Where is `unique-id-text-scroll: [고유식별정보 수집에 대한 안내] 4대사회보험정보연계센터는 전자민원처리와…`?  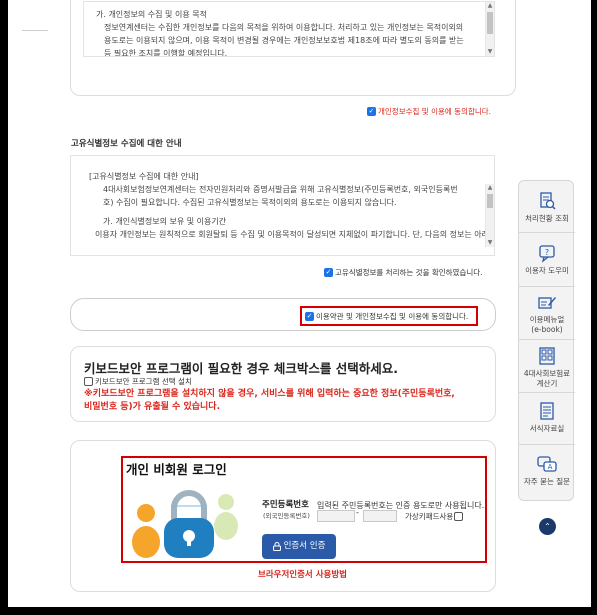
unique-id-text-scroll: [고유식별정보 수집에 대한 안내] 4대사회보험정보연계센터는 전자민원처리와… is located at coordinates (282, 205).